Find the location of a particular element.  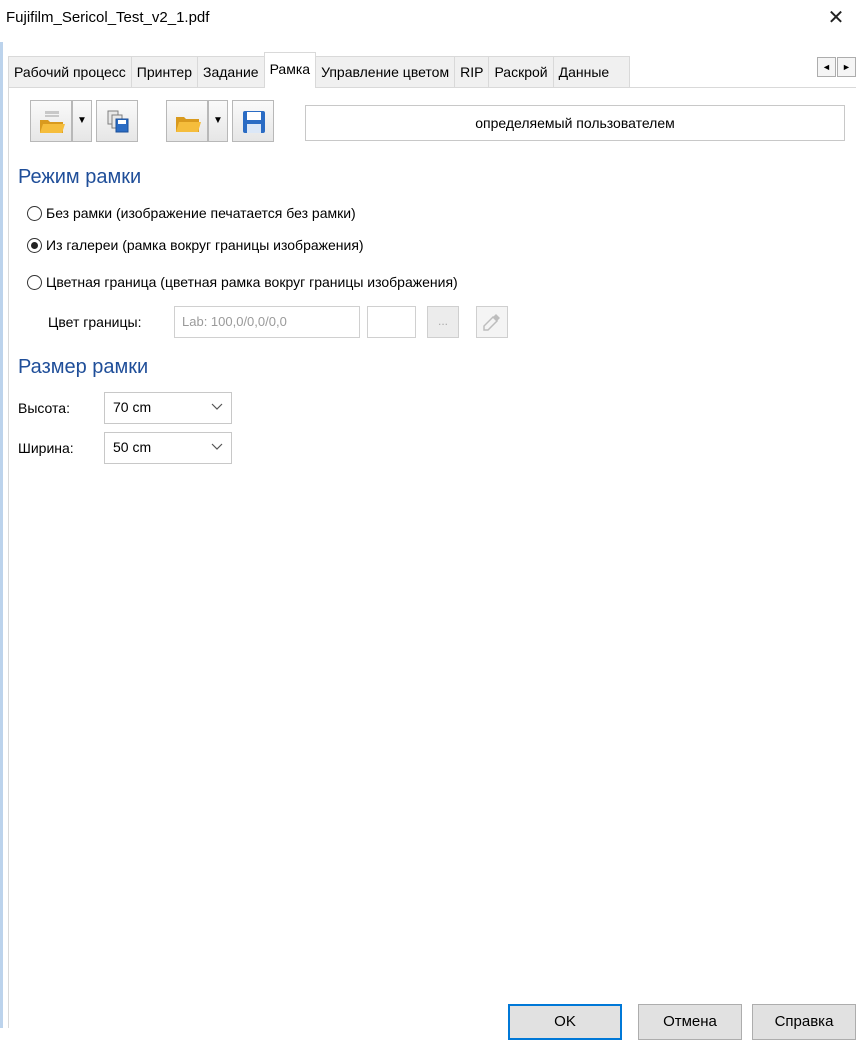

color-picker-button is located at coordinates (492, 322).